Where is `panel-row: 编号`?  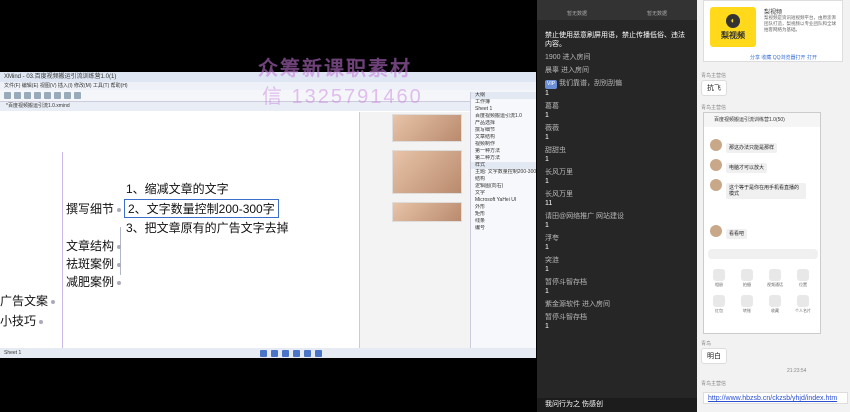
panel-row: 编号 is located at coordinates (503, 228).